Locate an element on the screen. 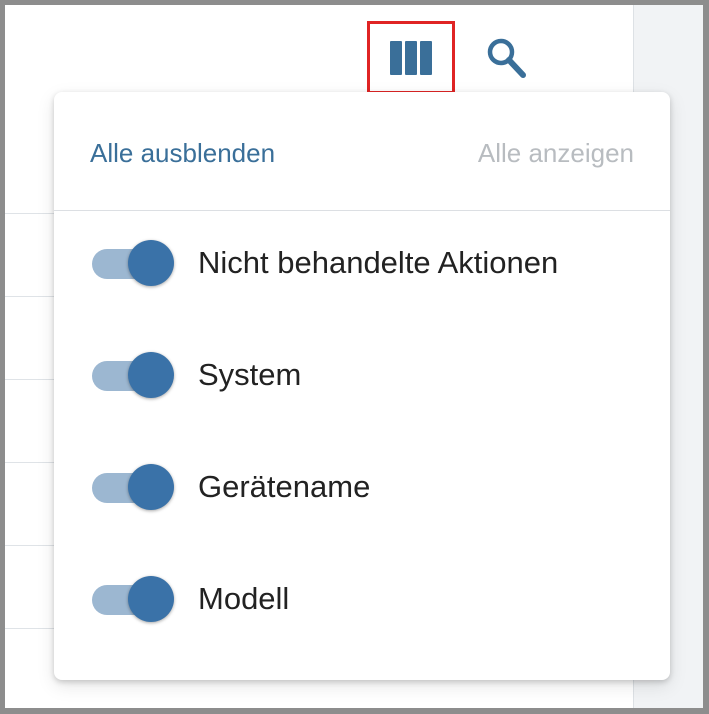 The width and height of the screenshot is (709, 714). columns-button is located at coordinates (411, 57).